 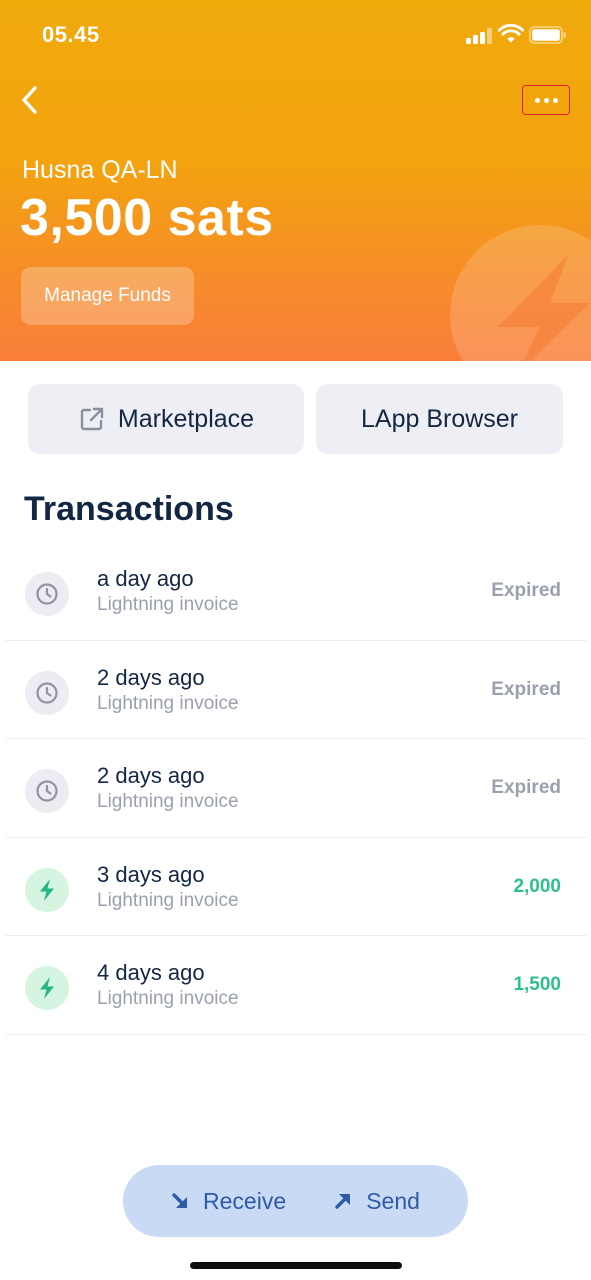 I want to click on receive-label: Receive, so click(x=245, y=1200).